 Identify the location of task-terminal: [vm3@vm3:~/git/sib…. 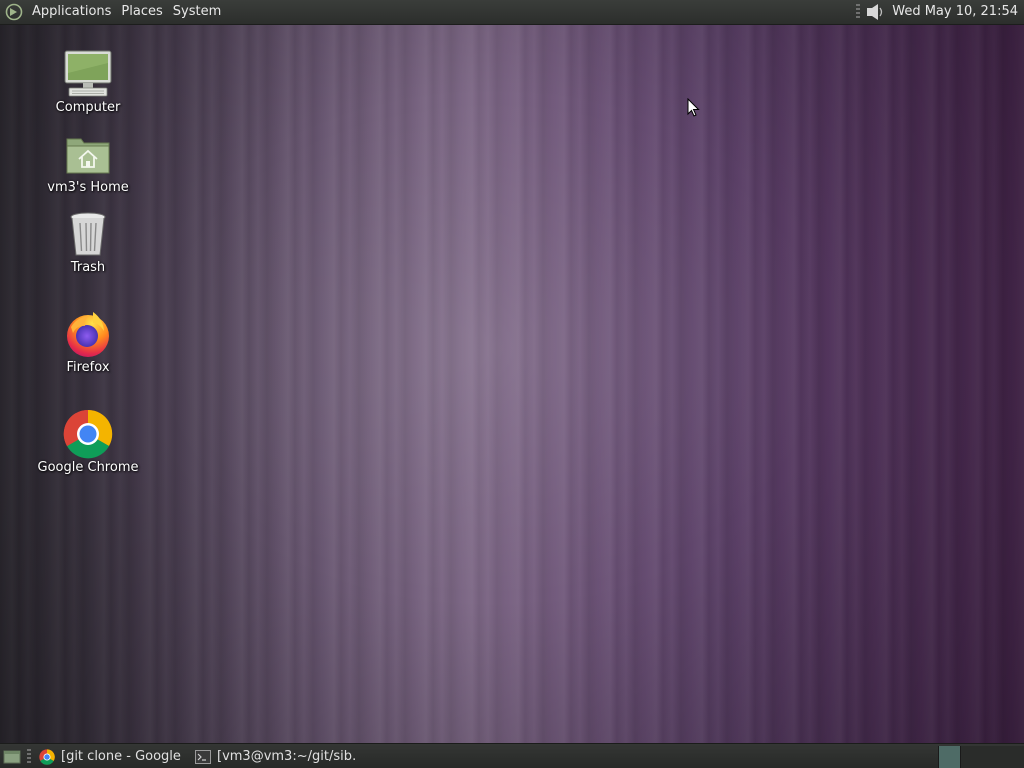
(276, 757).